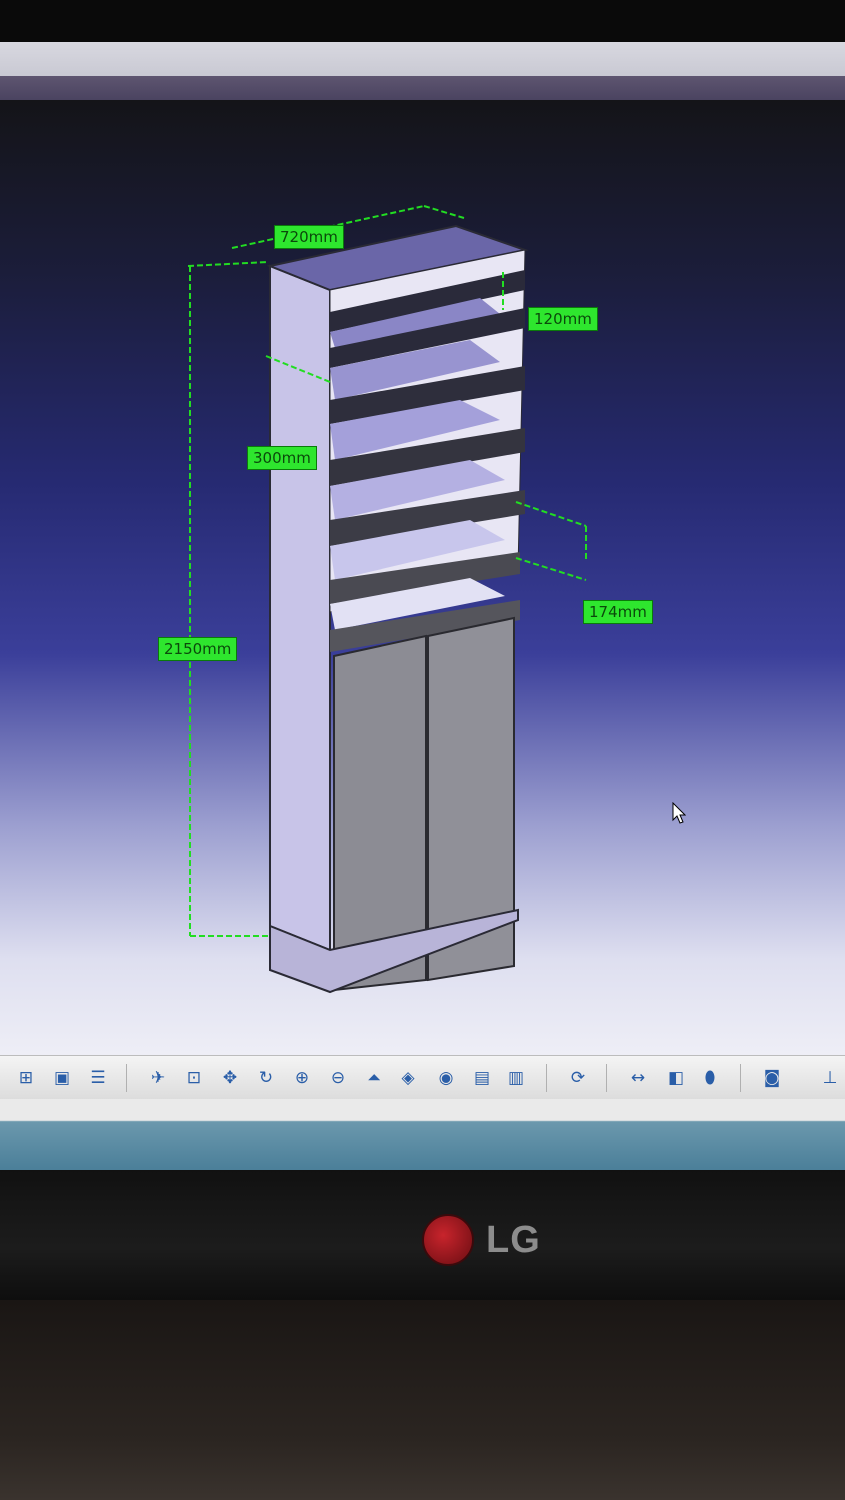 This screenshot has width=845, height=1500. What do you see at coordinates (618, 612) in the screenshot?
I see `dimension-lower-gap-label: 174mm` at bounding box center [618, 612].